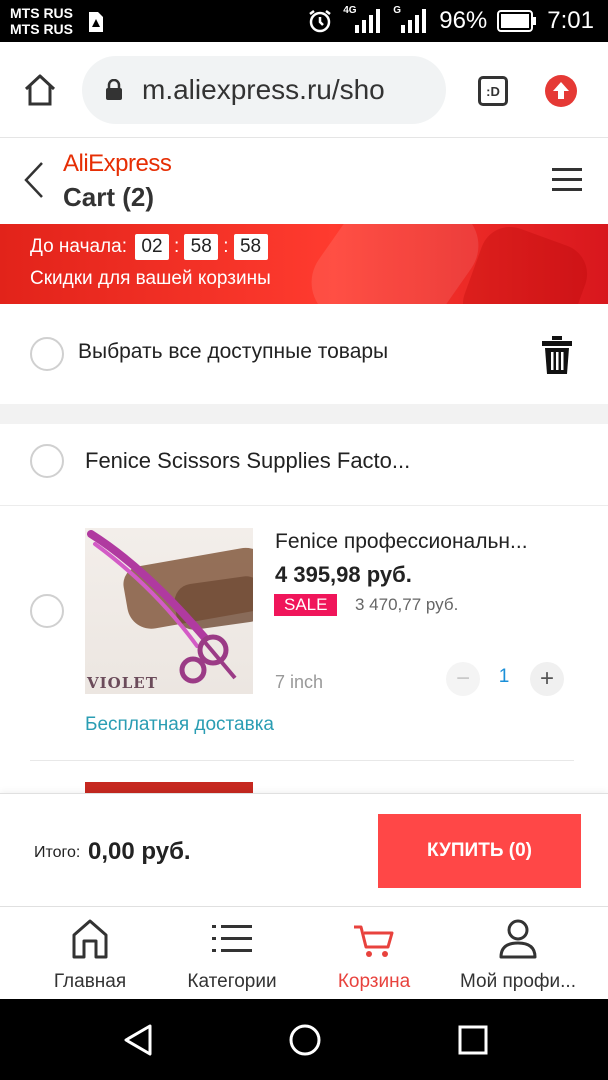  Describe the element at coordinates (47, 354) in the screenshot. I see `select-all-checkbox` at that location.